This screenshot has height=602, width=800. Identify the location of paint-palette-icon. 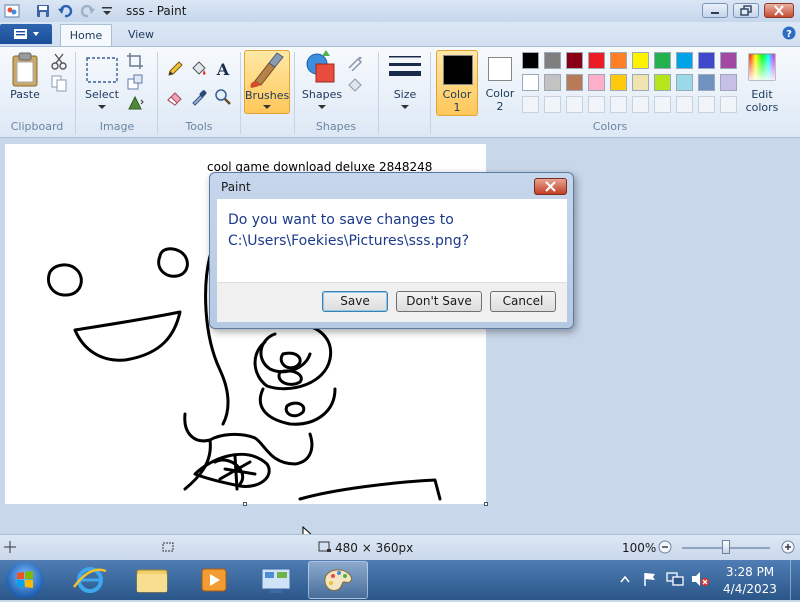
(338, 580).